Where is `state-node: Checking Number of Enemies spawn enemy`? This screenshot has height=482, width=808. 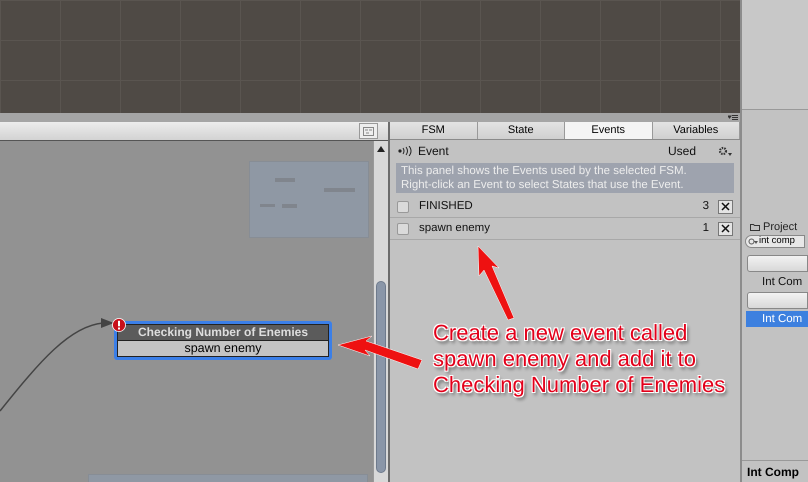
state-node: Checking Number of Enemies spawn enemy is located at coordinates (223, 340).